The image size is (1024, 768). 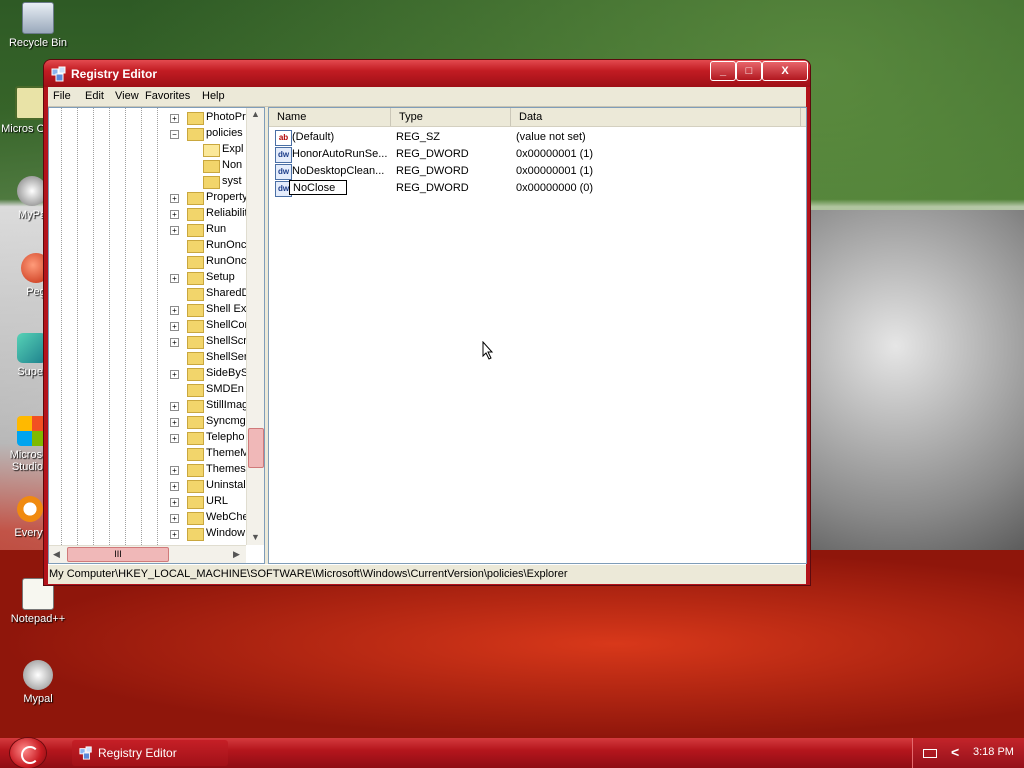 I want to click on menu-edit: Edit, so click(x=94, y=96).